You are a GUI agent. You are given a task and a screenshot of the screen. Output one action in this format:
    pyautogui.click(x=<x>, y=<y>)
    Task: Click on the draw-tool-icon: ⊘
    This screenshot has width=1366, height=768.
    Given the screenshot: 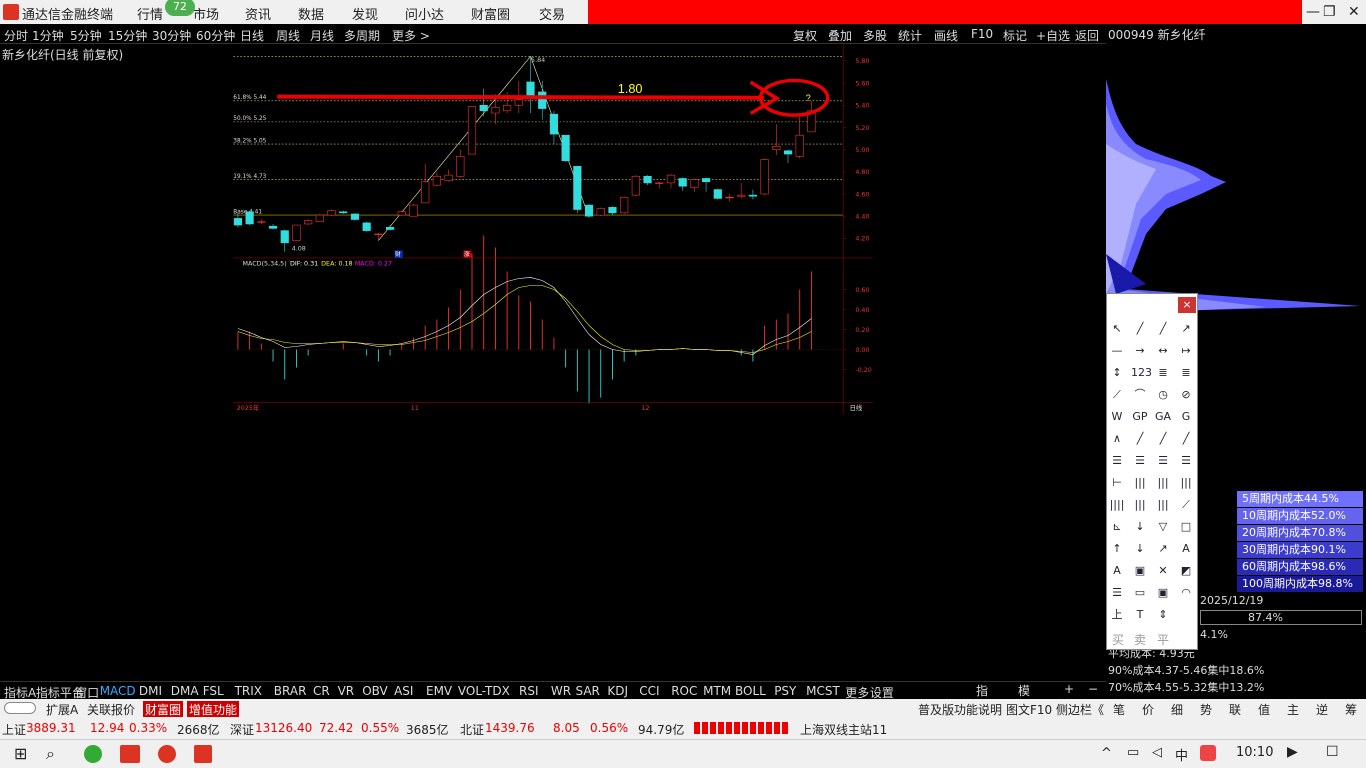 What is the action you would take?
    pyautogui.click(x=1186, y=395)
    